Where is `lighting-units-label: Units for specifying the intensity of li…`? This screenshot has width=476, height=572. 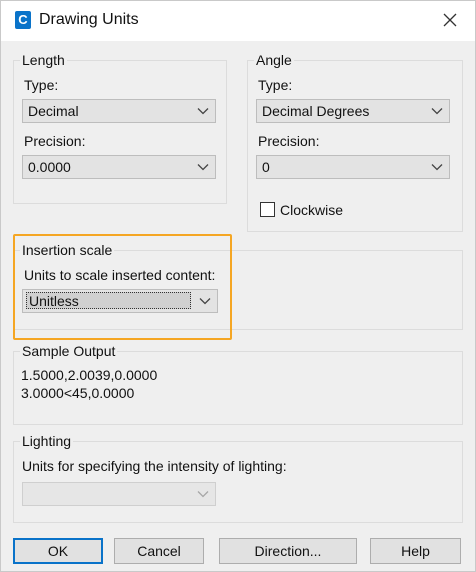
lighting-units-label: Units for specifying the intensity of li… is located at coordinates (154, 466).